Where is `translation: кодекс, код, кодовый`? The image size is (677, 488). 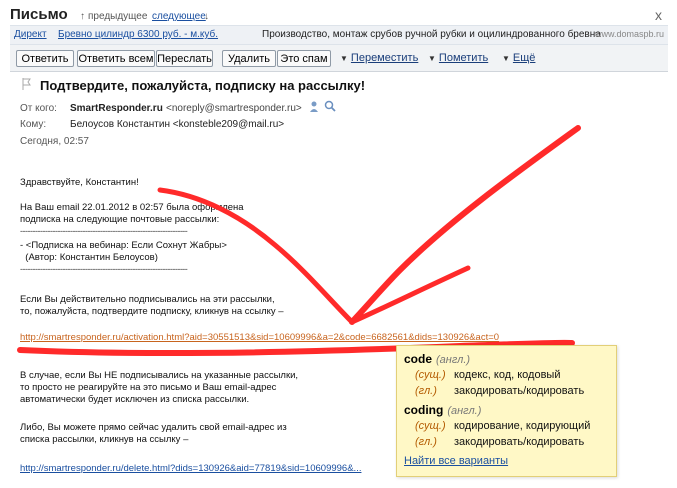 translation: кодекс, код, кодовый is located at coordinates (507, 375).